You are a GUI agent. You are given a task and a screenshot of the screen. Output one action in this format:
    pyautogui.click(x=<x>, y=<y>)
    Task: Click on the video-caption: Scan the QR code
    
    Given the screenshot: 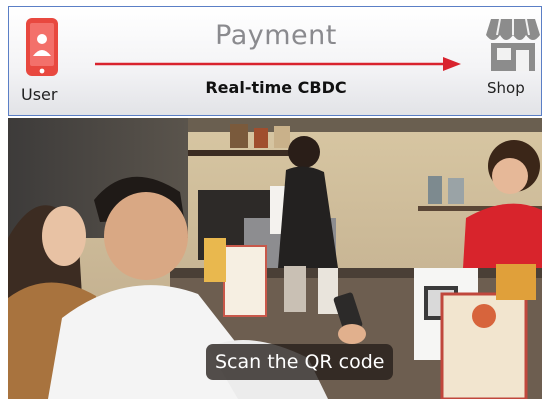 What is the action you would take?
    pyautogui.click(x=300, y=362)
    